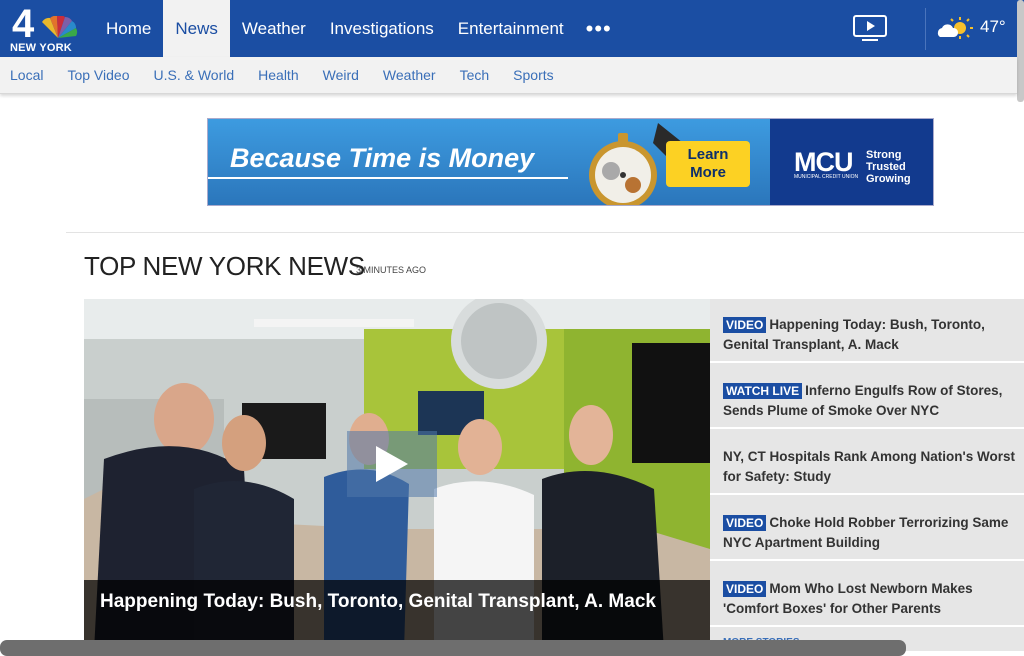 Image resolution: width=1024 pixels, height=656 pixels. What do you see at coordinates (278, 75) in the screenshot?
I see `subnav-health: Health` at bounding box center [278, 75].